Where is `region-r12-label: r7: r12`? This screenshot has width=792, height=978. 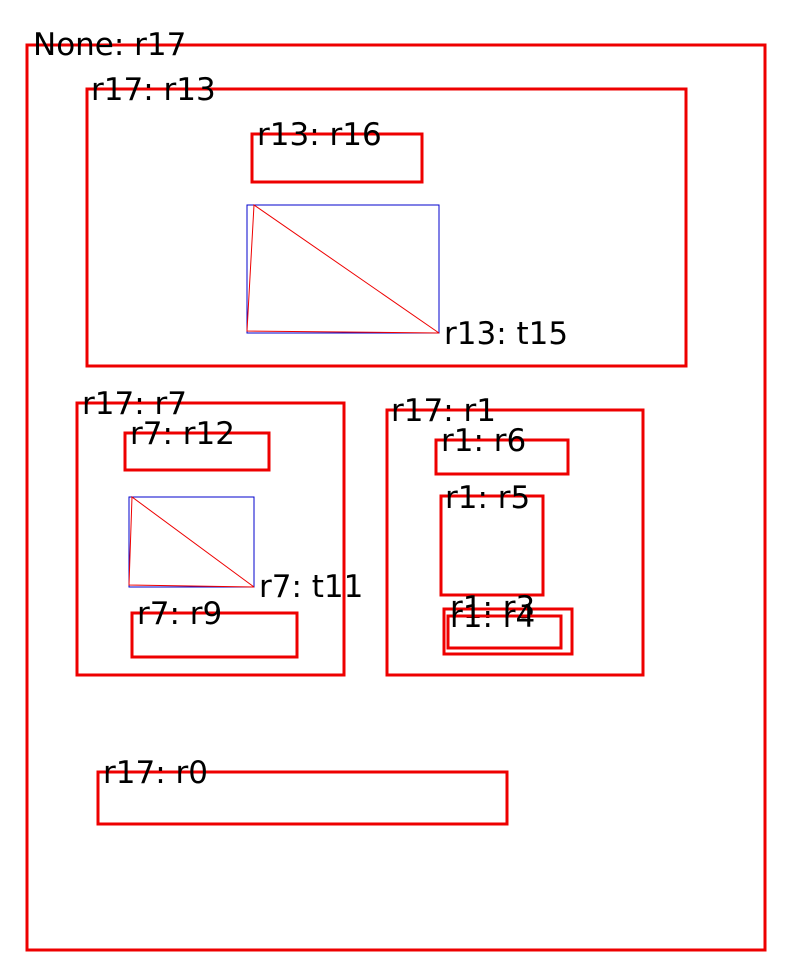 region-r12-label: r7: r12 is located at coordinates (182, 434).